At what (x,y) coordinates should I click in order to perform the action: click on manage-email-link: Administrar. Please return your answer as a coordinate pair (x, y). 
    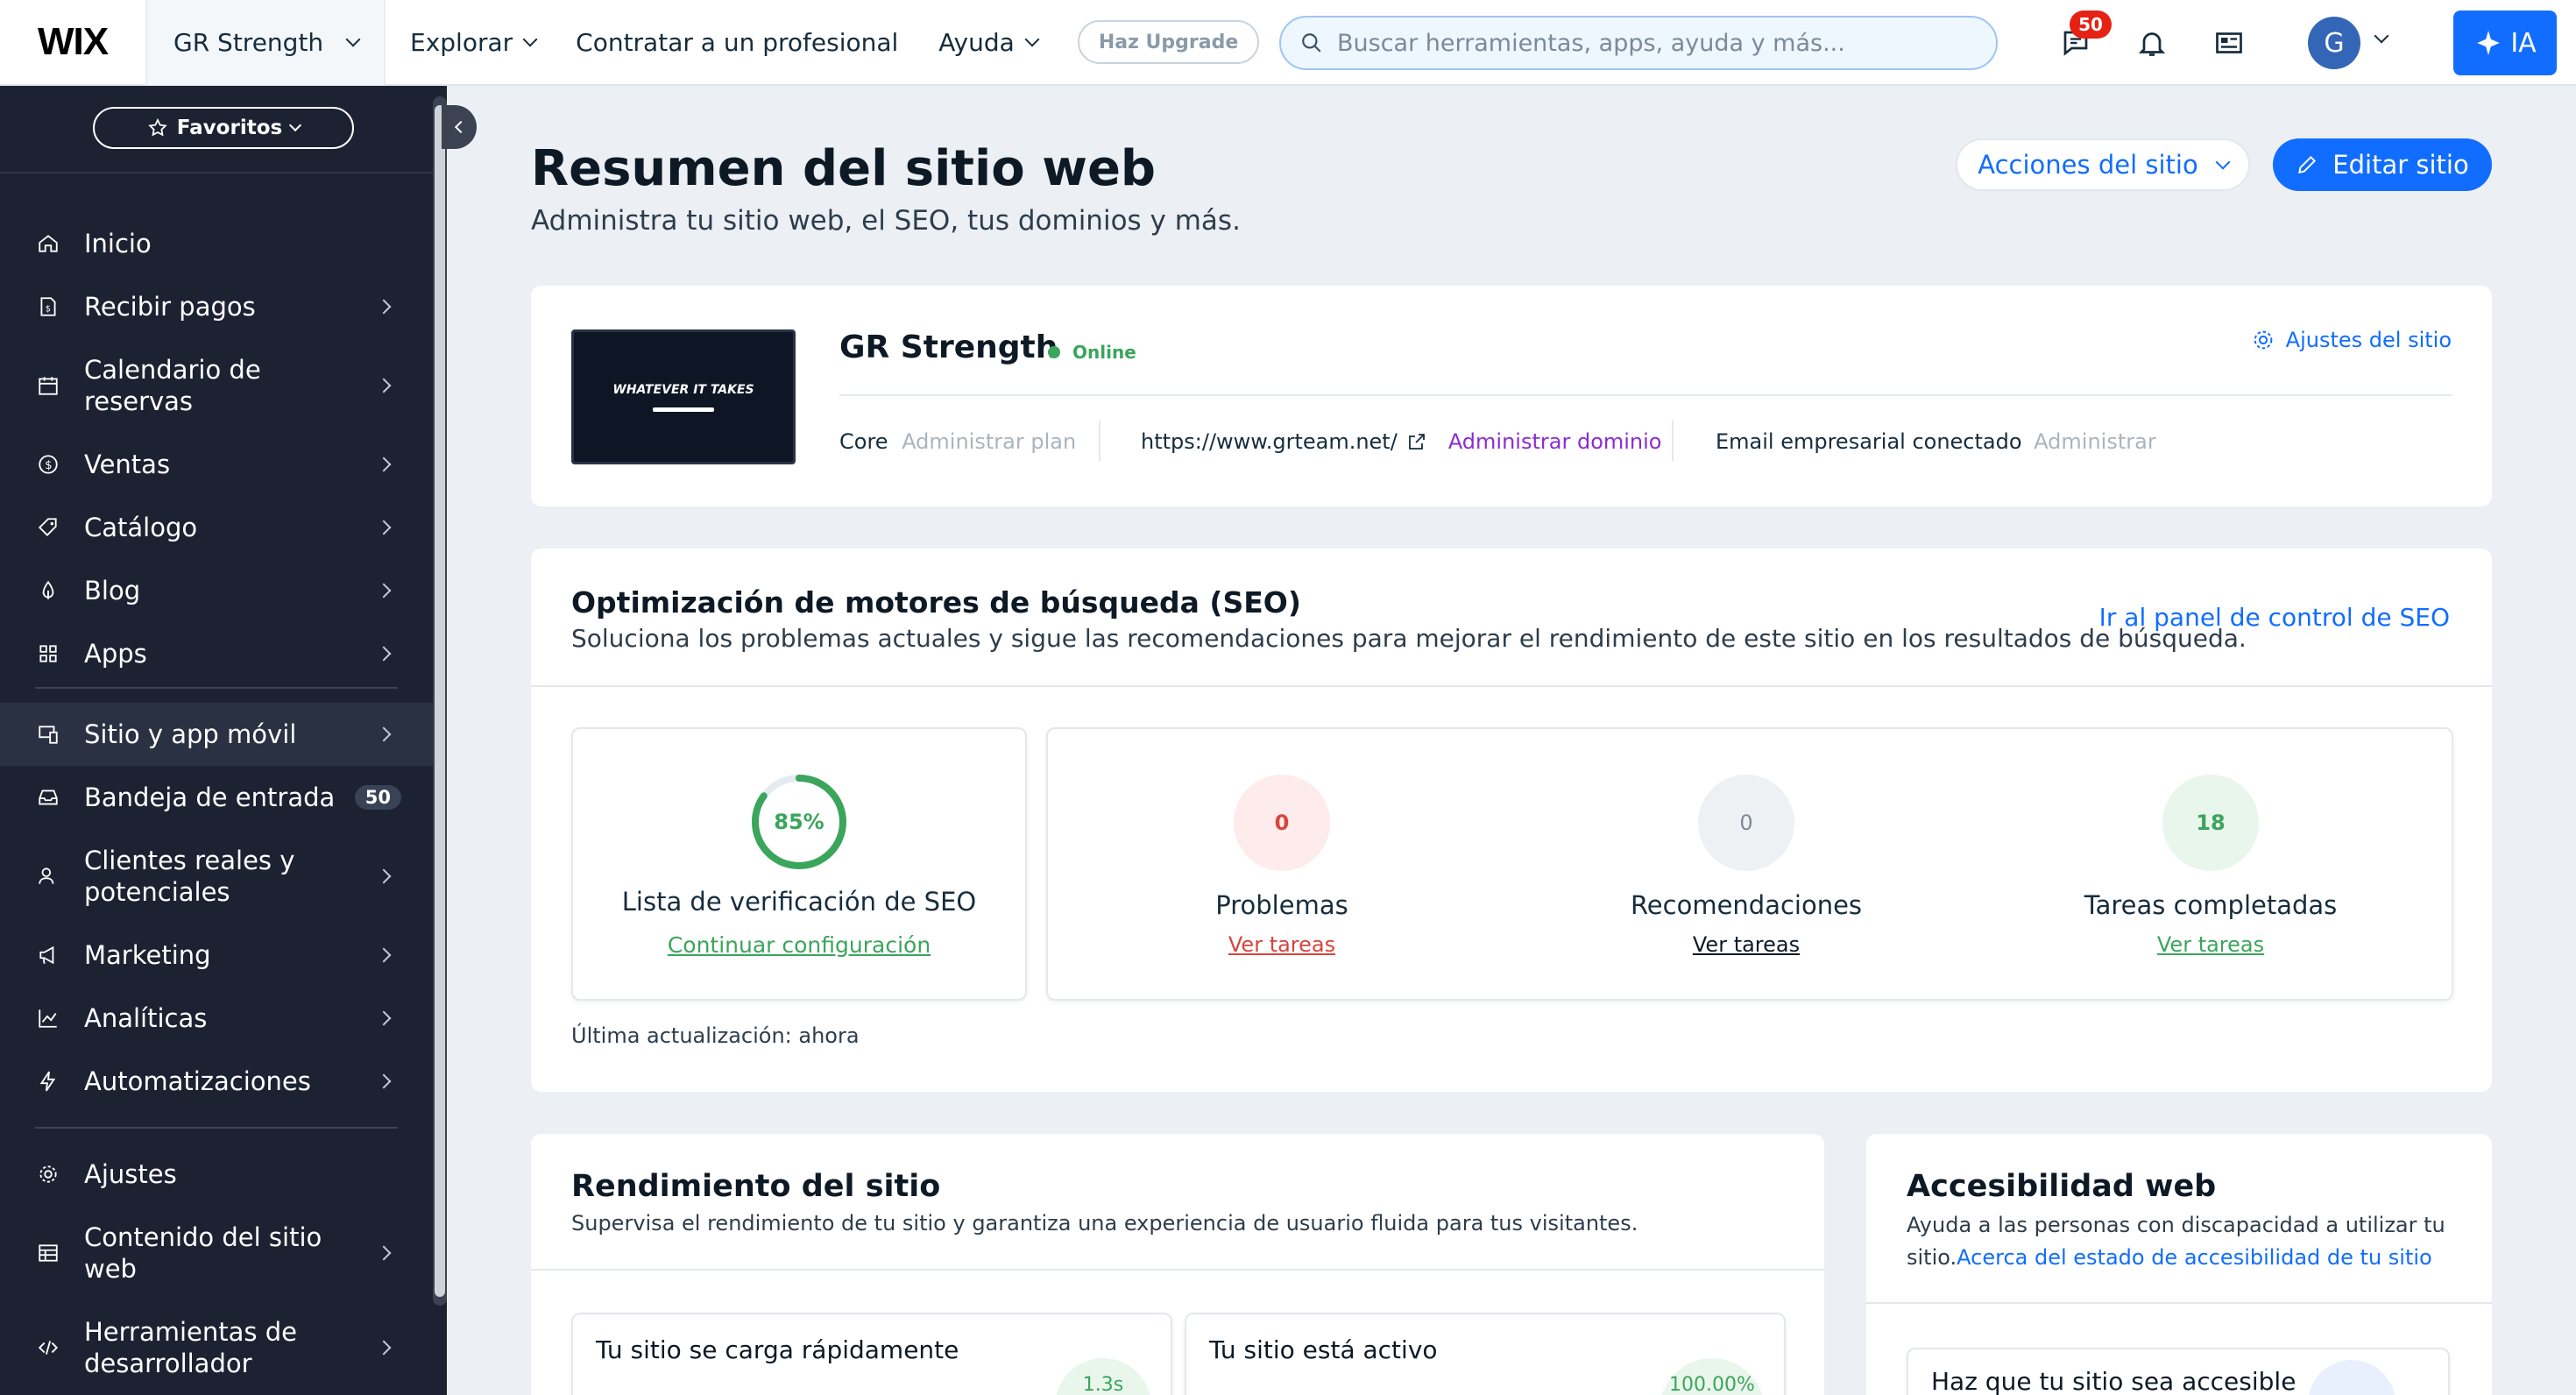
    Looking at the image, I should click on (2095, 441).